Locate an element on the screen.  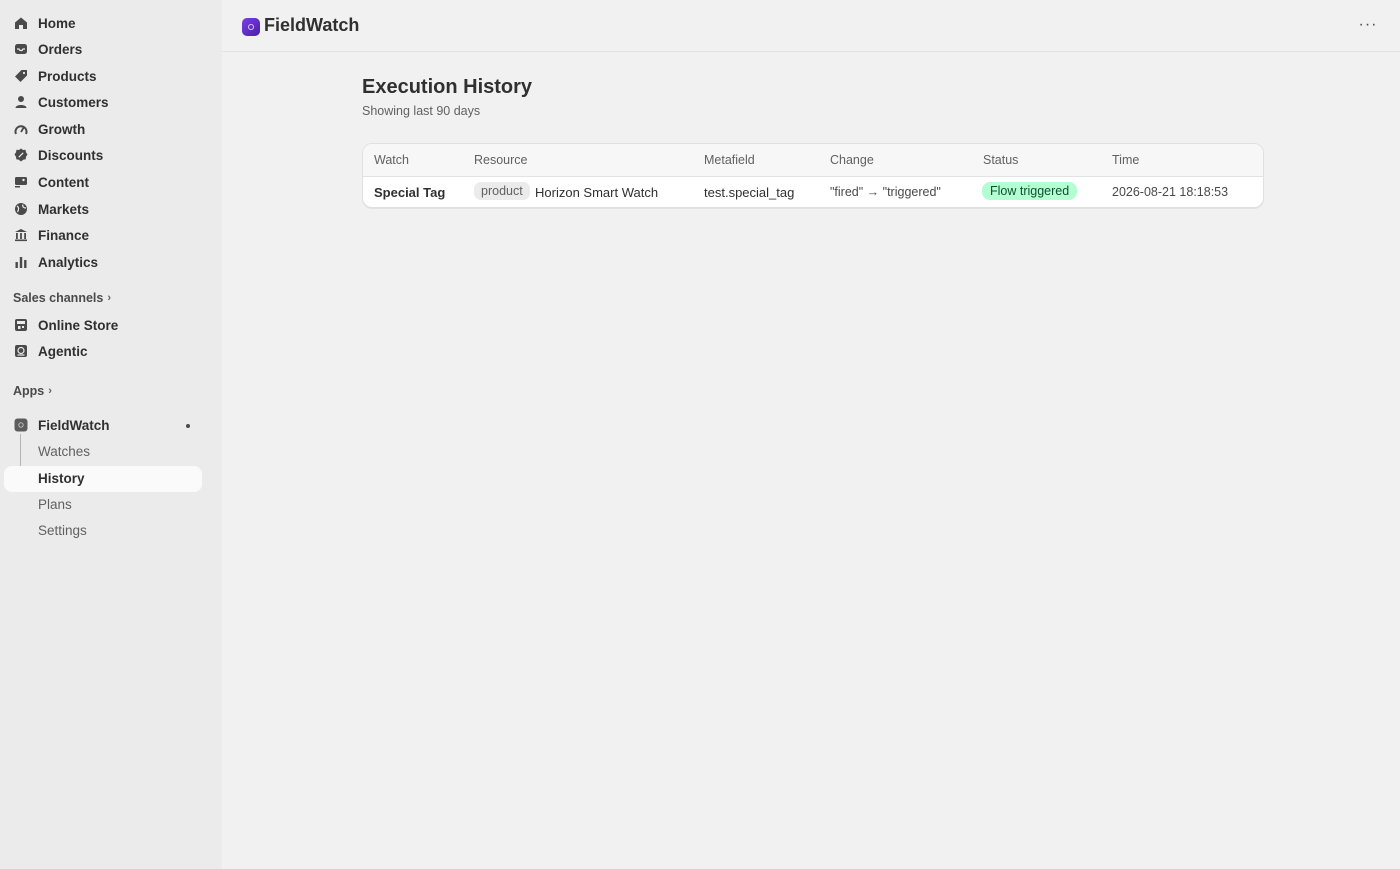
nav-customers: Customers is located at coordinates (103, 102).